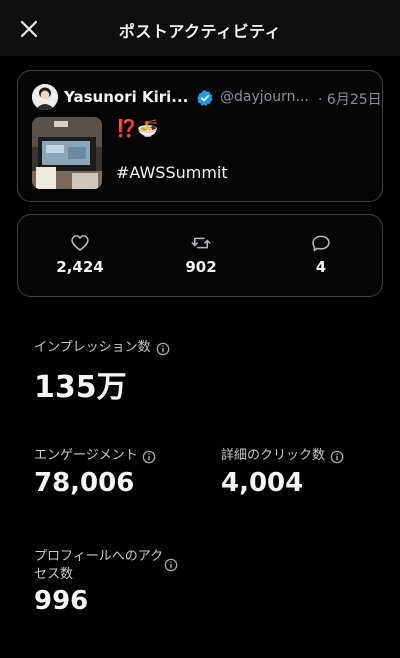 The height and width of the screenshot is (658, 400). What do you see at coordinates (205, 98) in the screenshot?
I see `verified-badge-icon` at bounding box center [205, 98].